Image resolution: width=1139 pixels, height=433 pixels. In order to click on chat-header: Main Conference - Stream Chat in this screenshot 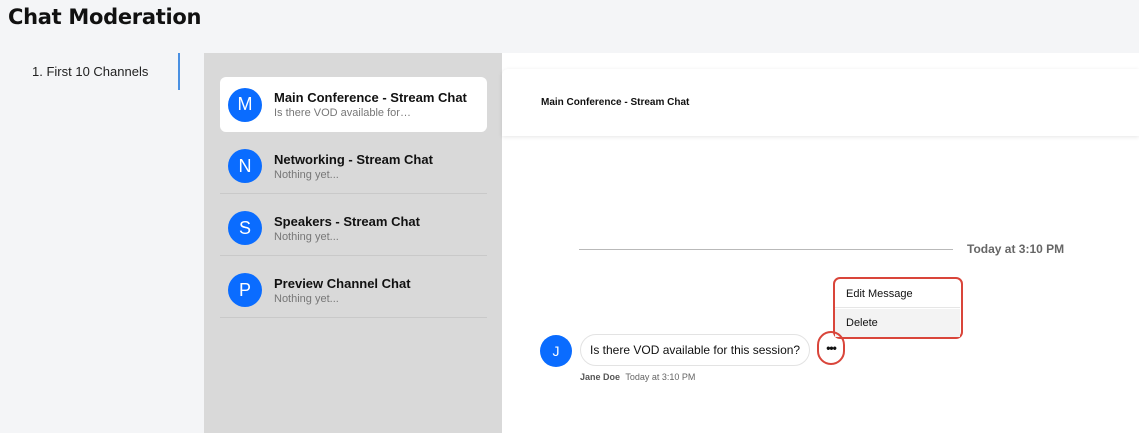, I will do `click(820, 102)`.